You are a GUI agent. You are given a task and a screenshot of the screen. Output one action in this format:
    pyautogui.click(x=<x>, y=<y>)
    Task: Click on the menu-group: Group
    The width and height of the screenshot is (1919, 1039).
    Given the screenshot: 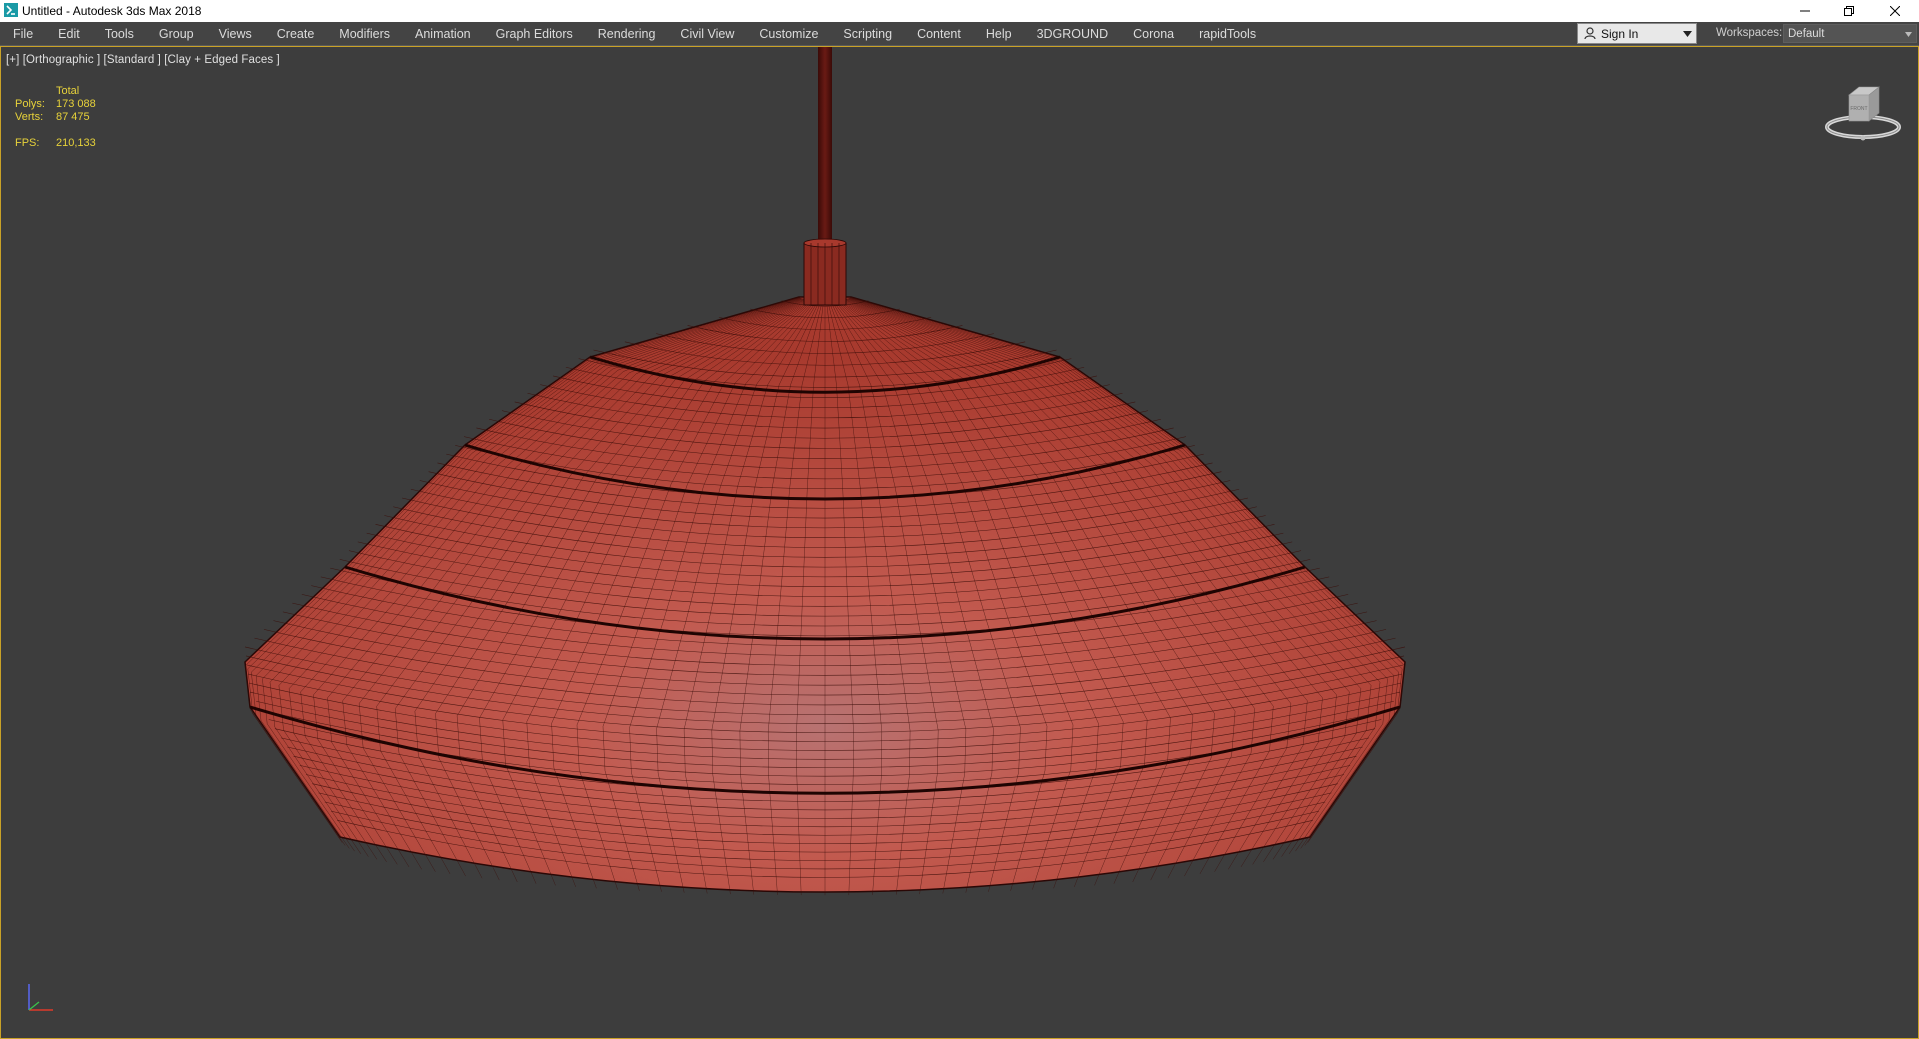 What is the action you would take?
    pyautogui.click(x=176, y=34)
    